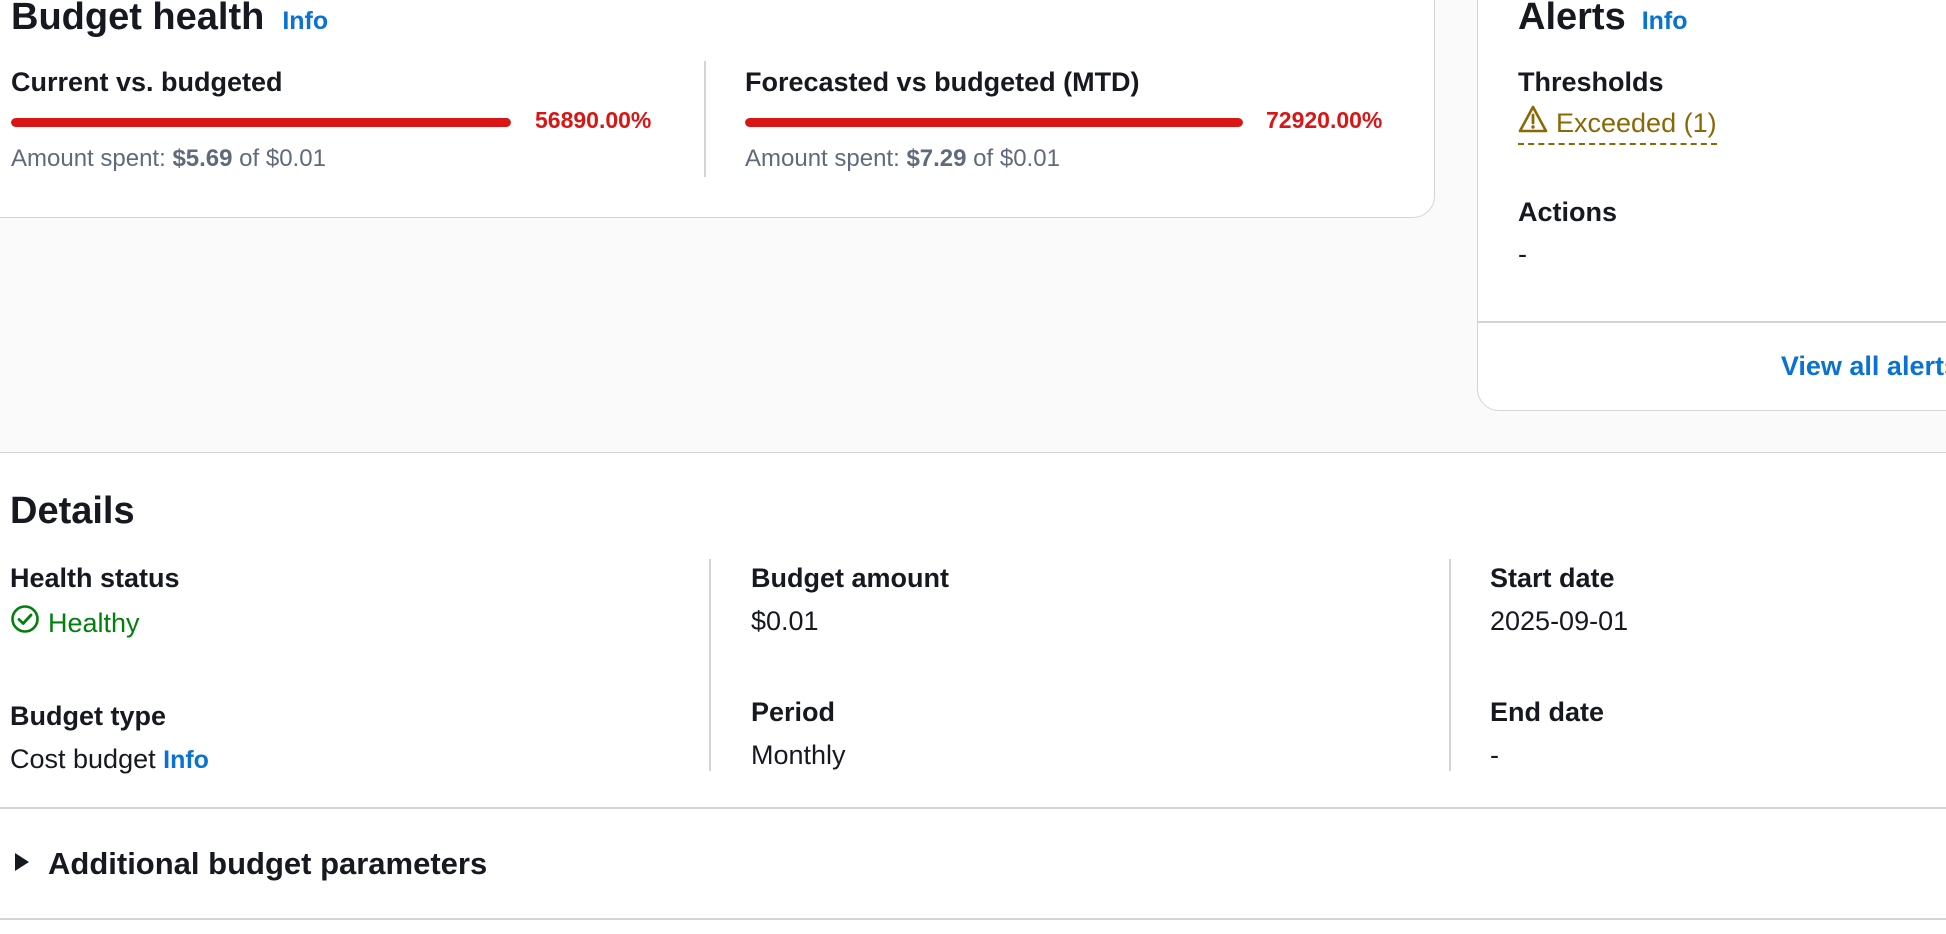 The width and height of the screenshot is (1946, 934). Describe the element at coordinates (1712, 322) in the screenshot. I see `alerts-divider` at that location.